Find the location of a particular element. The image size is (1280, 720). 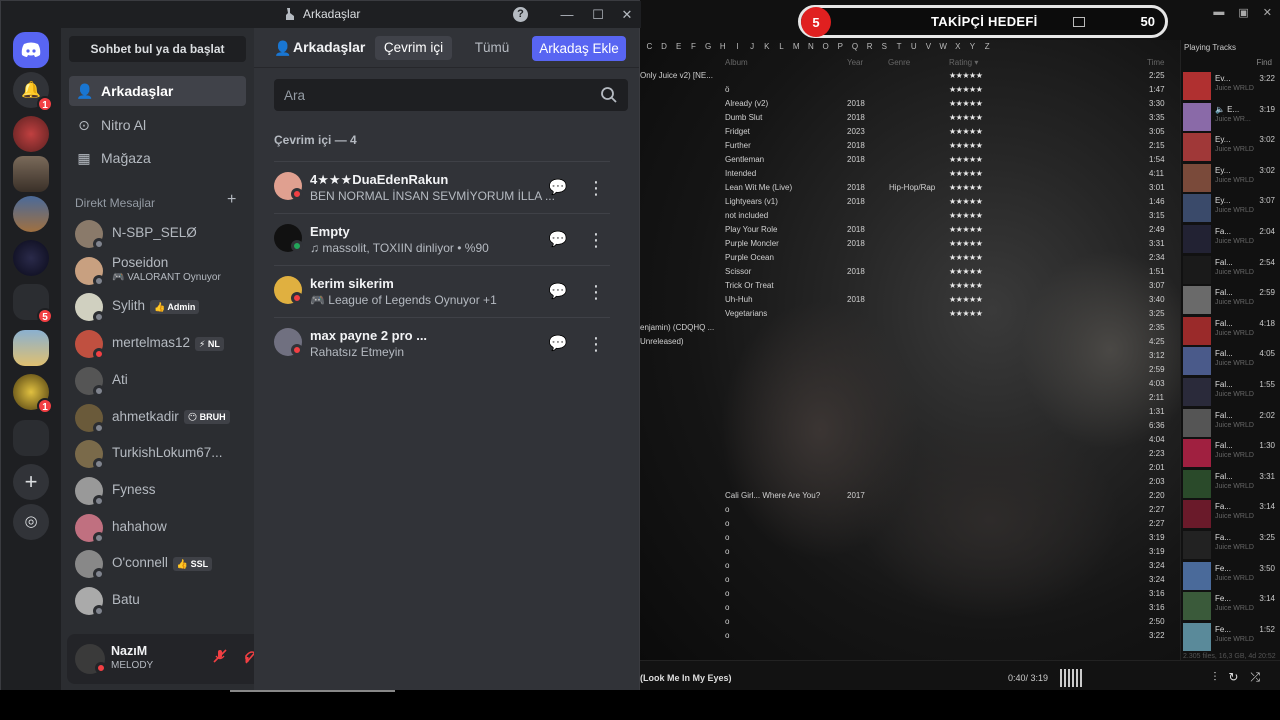

alphabet-letter: P is located at coordinates (840, 46).